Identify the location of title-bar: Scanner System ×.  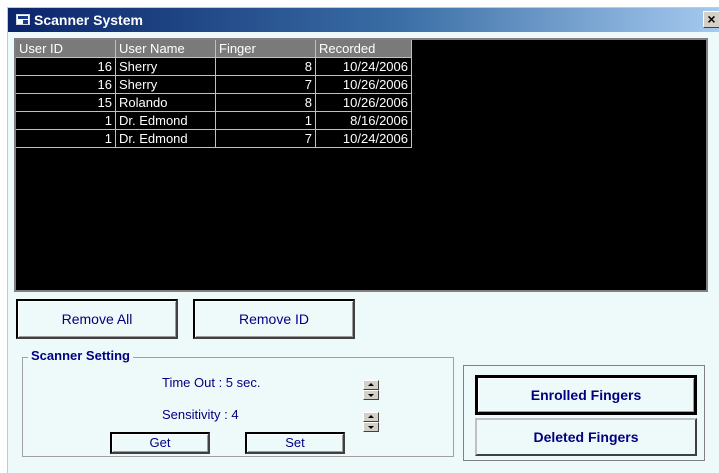
(363, 20).